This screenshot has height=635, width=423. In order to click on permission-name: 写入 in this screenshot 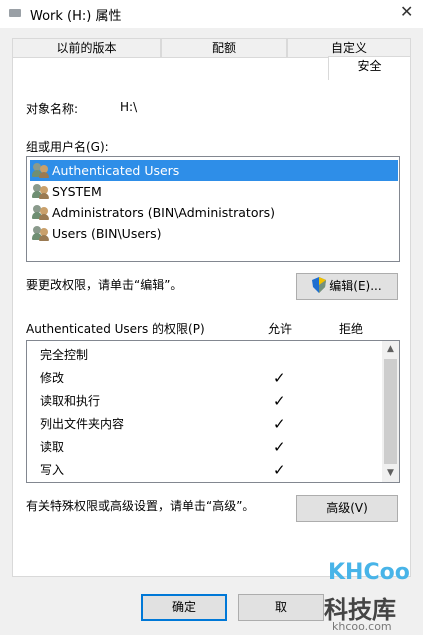, I will do `click(52, 470)`.